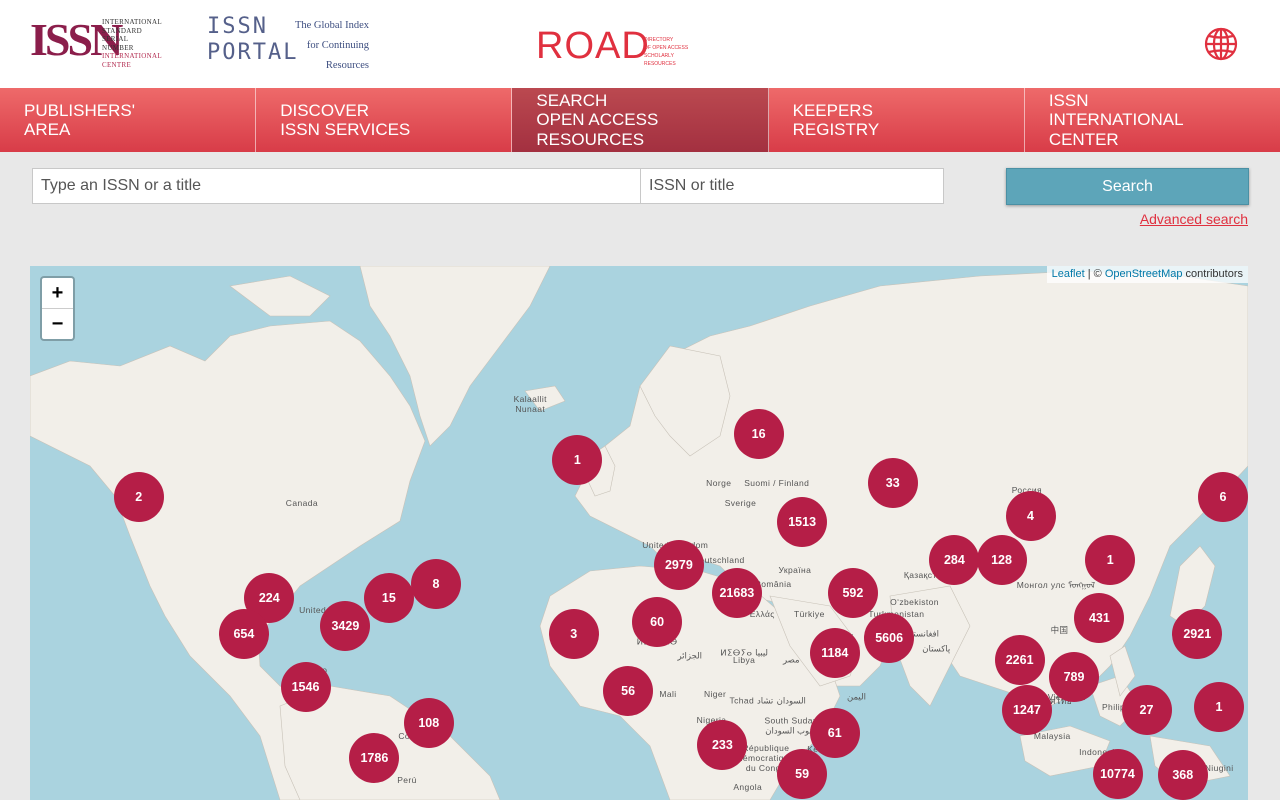  What do you see at coordinates (1223, 496) in the screenshot?
I see `map-cluster-marker: 6` at bounding box center [1223, 496].